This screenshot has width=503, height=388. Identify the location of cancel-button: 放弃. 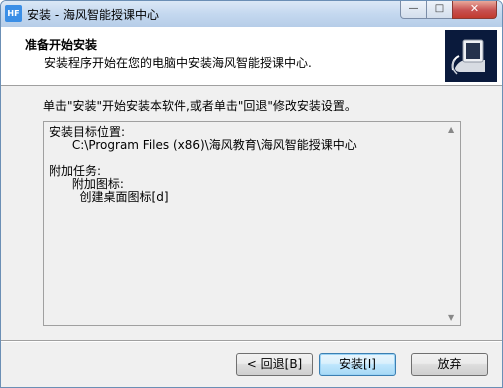
(449, 364).